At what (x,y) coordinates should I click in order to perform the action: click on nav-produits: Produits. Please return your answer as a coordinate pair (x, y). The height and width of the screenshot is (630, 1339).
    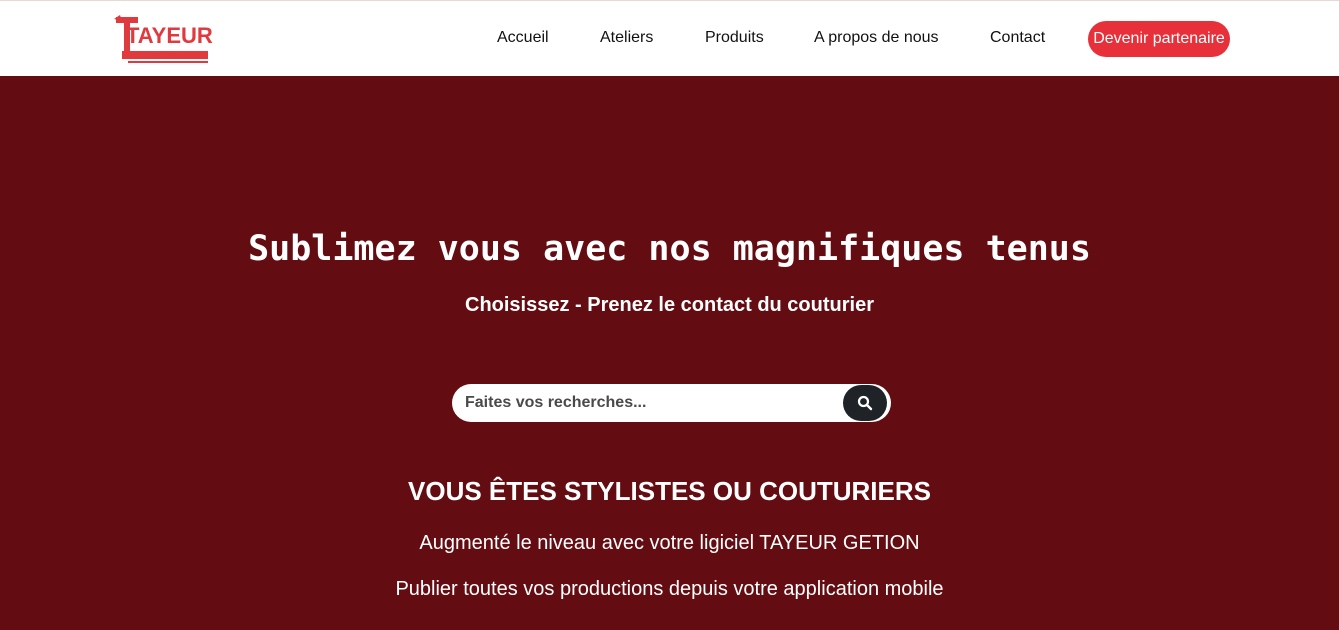
    Looking at the image, I should click on (734, 38).